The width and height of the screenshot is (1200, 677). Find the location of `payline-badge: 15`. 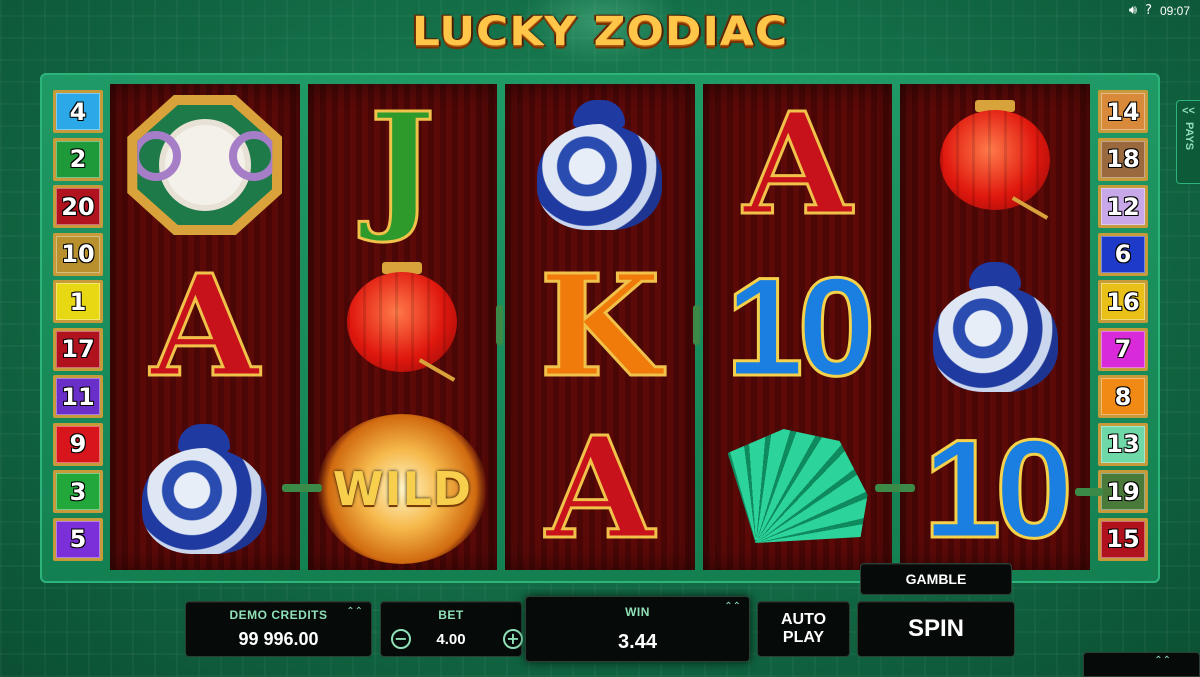

payline-badge: 15 is located at coordinates (1123, 539).